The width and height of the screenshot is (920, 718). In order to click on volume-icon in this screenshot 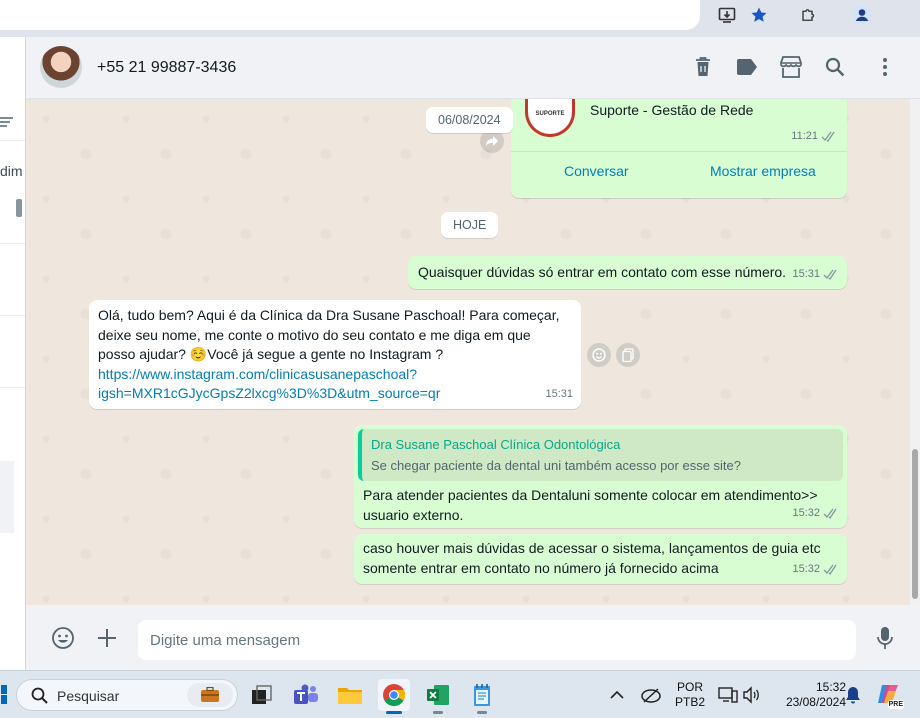, I will do `click(751, 696)`.